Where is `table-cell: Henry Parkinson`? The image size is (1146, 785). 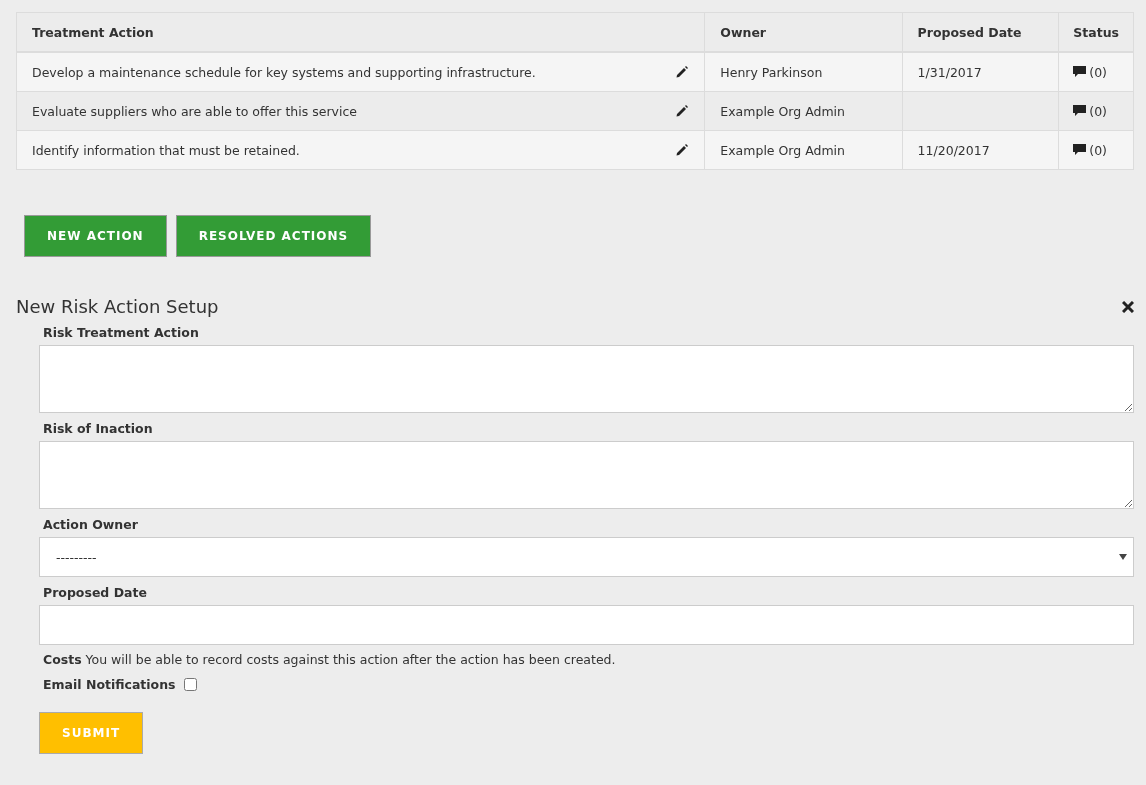 table-cell: Henry Parkinson is located at coordinates (771, 72).